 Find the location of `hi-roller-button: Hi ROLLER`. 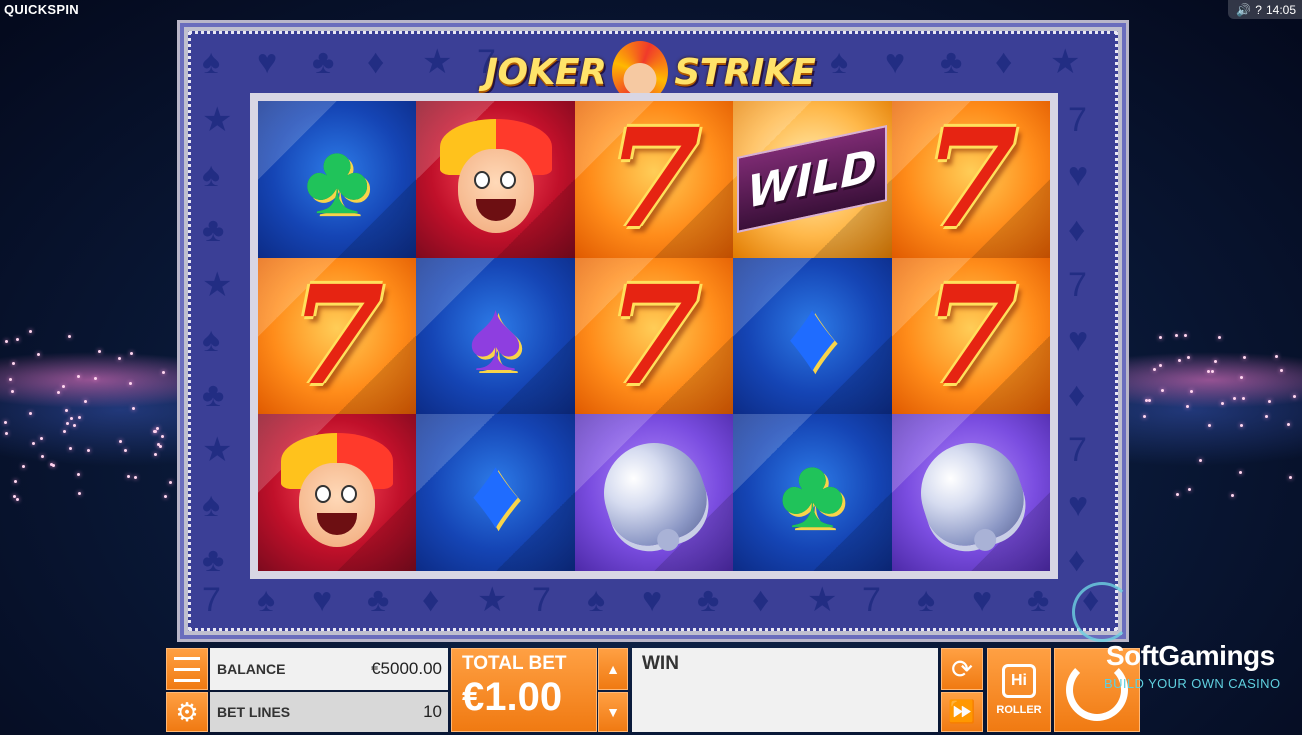

hi-roller-button: Hi ROLLER is located at coordinates (1019, 690).